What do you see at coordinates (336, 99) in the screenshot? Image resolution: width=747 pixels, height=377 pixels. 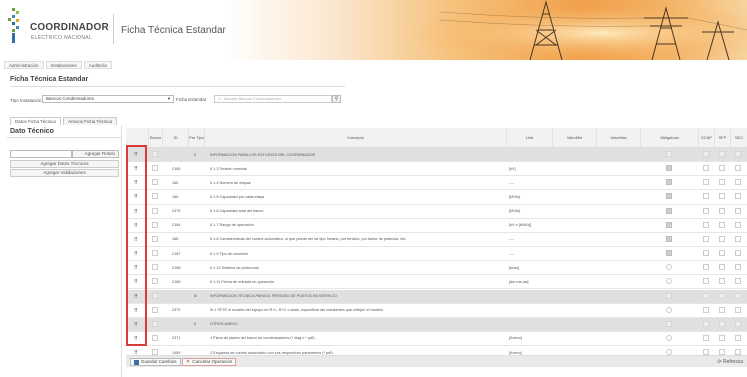 I see `search-button: ⚲` at bounding box center [336, 99].